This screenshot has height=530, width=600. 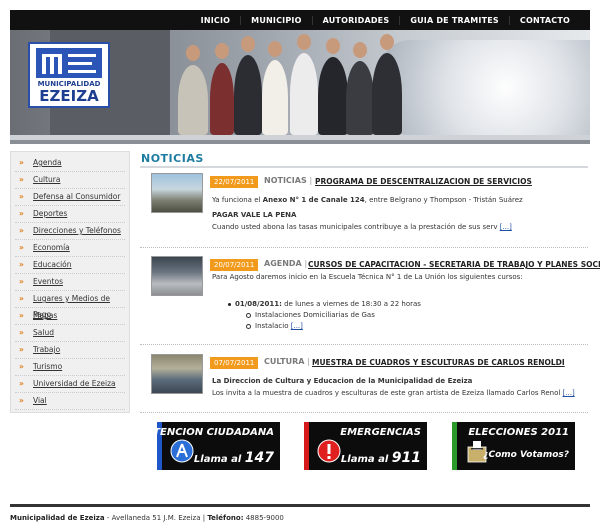 I want to click on header-divider-dark, so click(x=300, y=142).